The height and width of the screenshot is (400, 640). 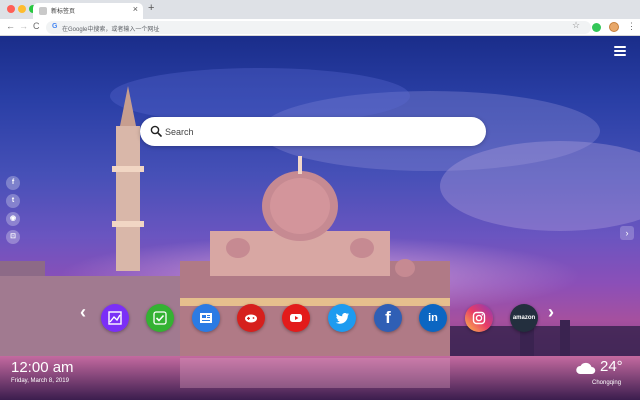 I want to click on weather-city: Chongqing, so click(x=607, y=383).